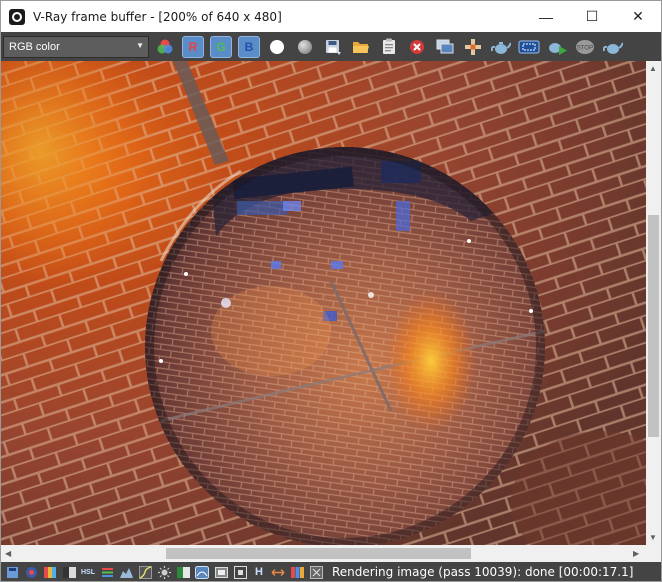 Image resolution: width=662 pixels, height=582 pixels. Describe the element at coordinates (8, 553) in the screenshot. I see `scroll-left-icon: ◀` at that location.